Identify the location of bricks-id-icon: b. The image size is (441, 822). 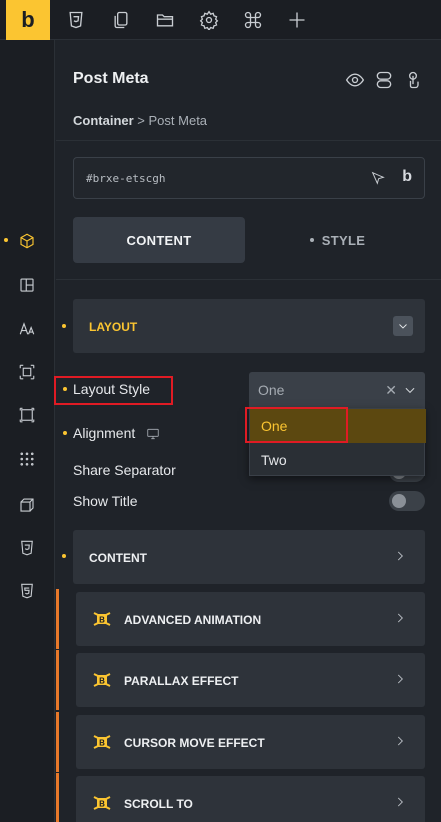
(407, 177).